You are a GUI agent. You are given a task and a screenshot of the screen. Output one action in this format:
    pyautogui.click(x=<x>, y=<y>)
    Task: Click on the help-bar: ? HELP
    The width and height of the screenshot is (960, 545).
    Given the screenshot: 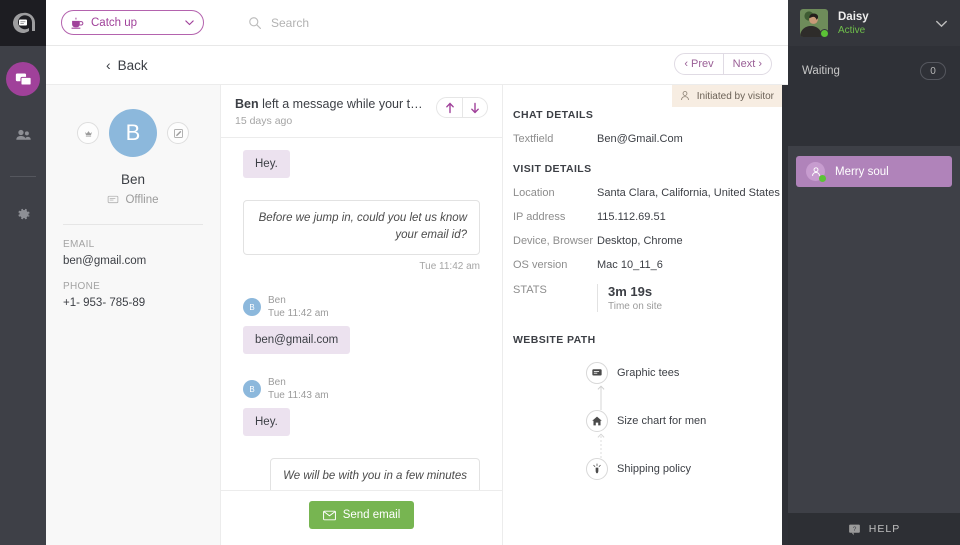 What is the action you would take?
    pyautogui.click(x=874, y=529)
    